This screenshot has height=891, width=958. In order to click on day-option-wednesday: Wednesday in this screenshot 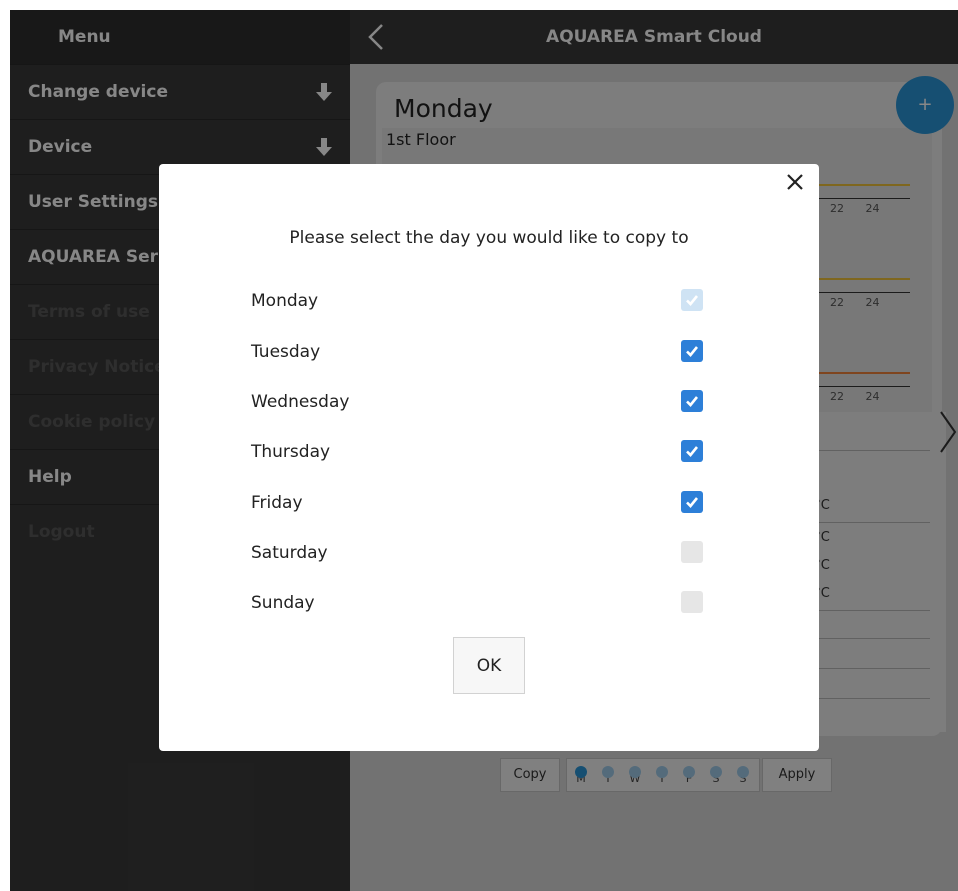, I will do `click(481, 404)`.